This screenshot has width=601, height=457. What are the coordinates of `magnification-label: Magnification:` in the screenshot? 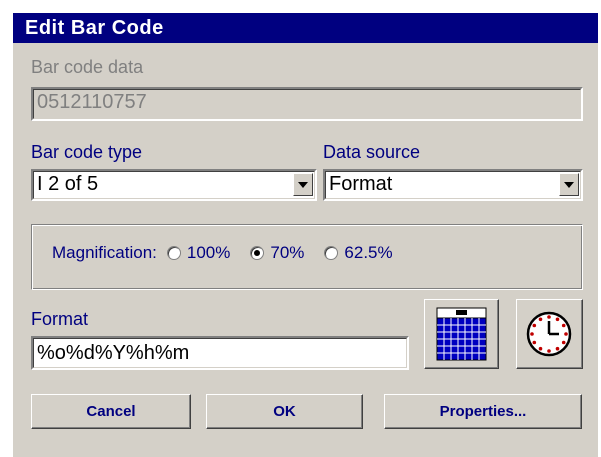 It's located at (104, 252).